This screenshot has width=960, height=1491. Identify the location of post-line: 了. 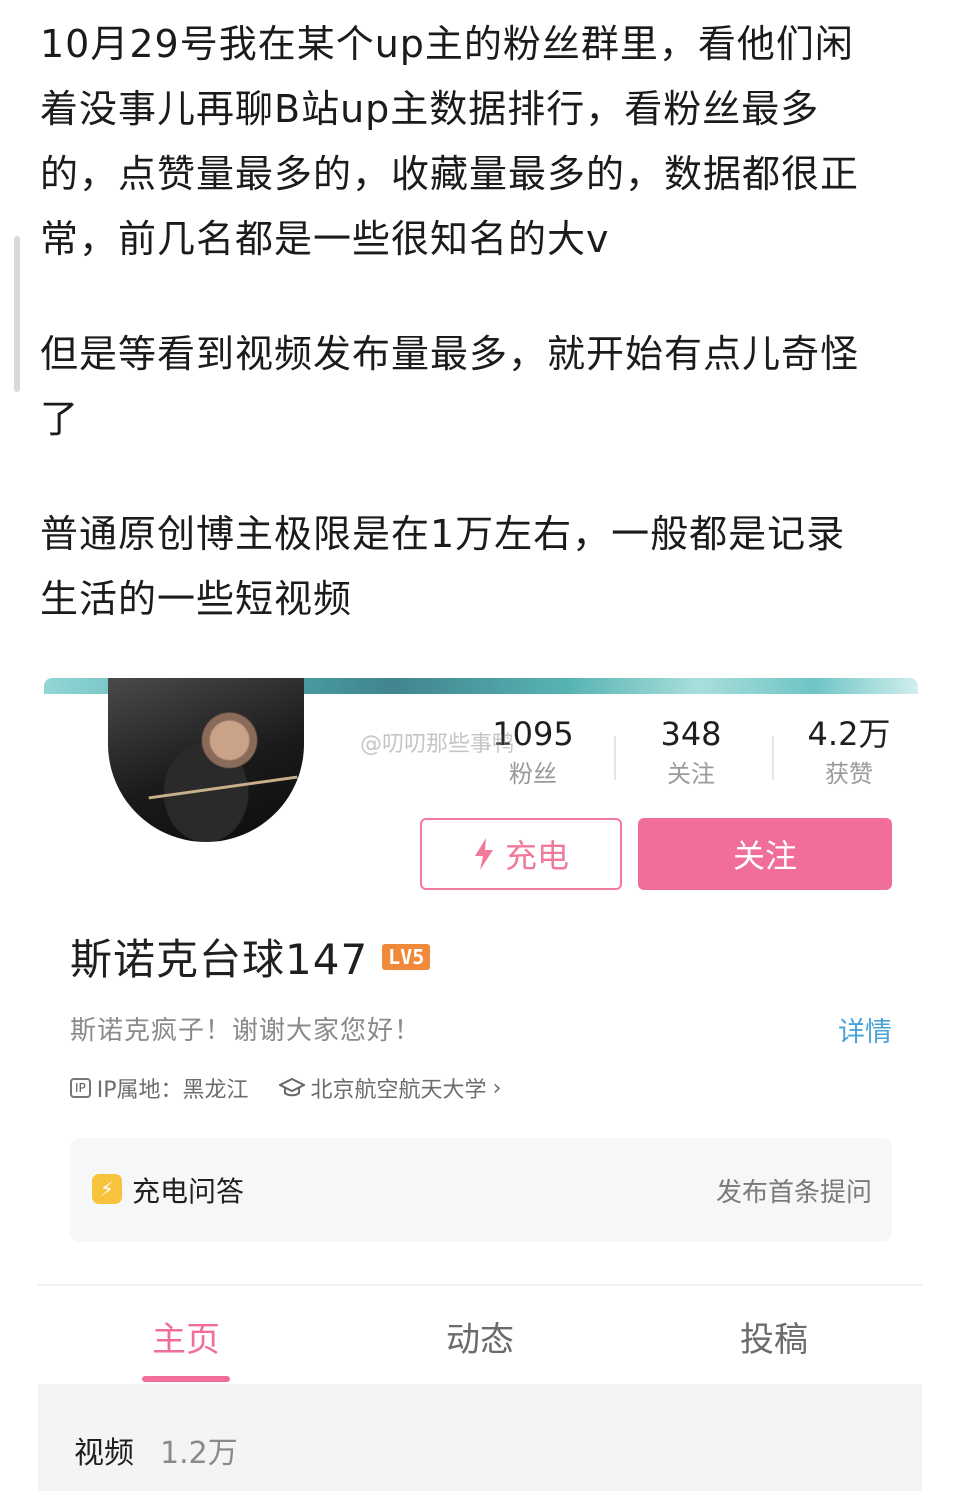
(60, 419).